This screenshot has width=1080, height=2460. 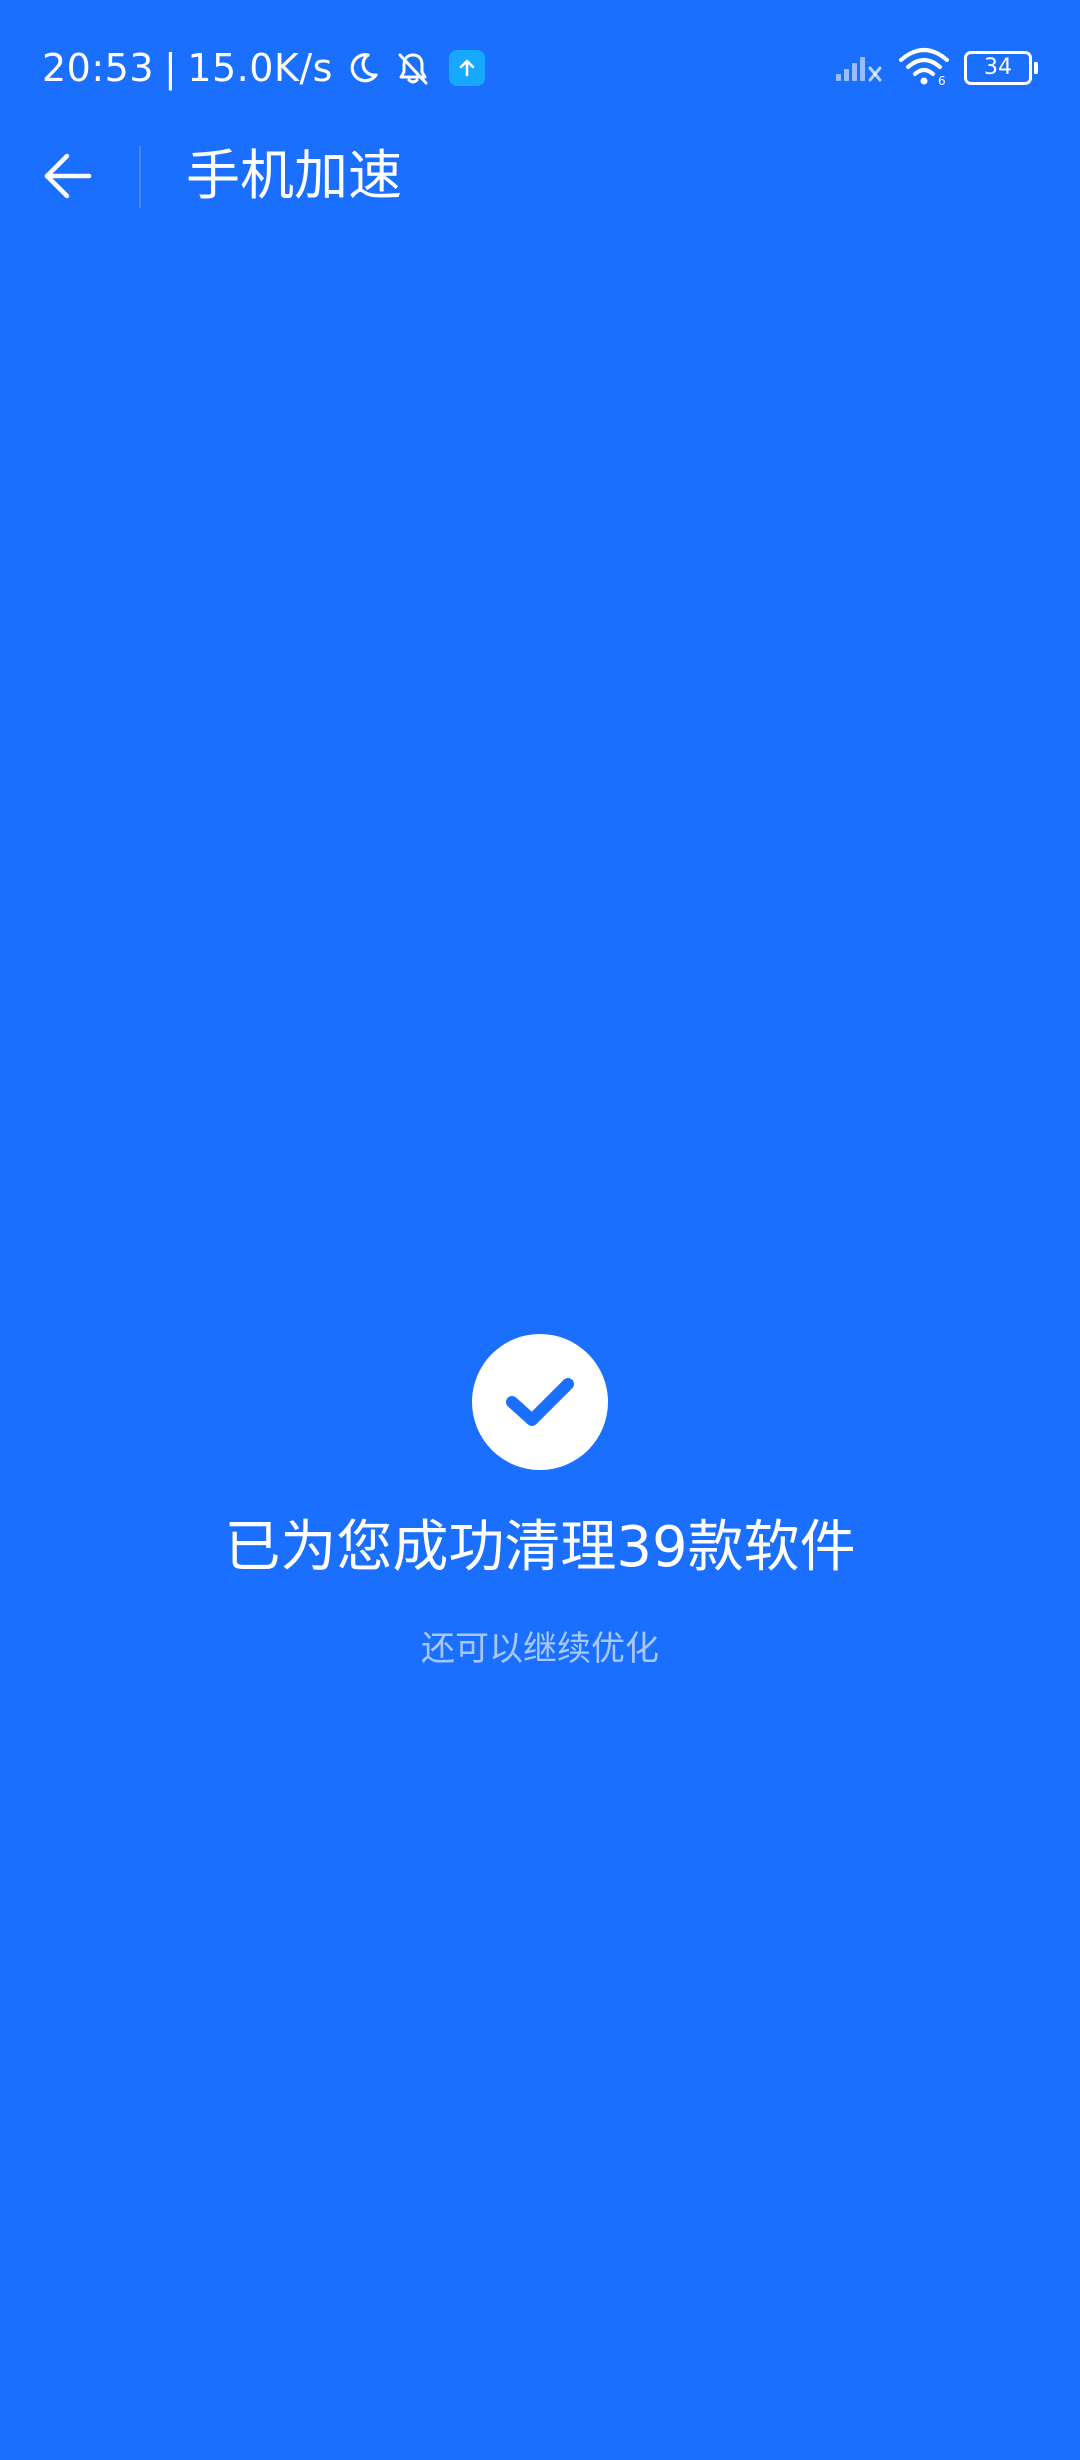 What do you see at coordinates (466, 68) in the screenshot?
I see `upload-arrow-icon` at bounding box center [466, 68].